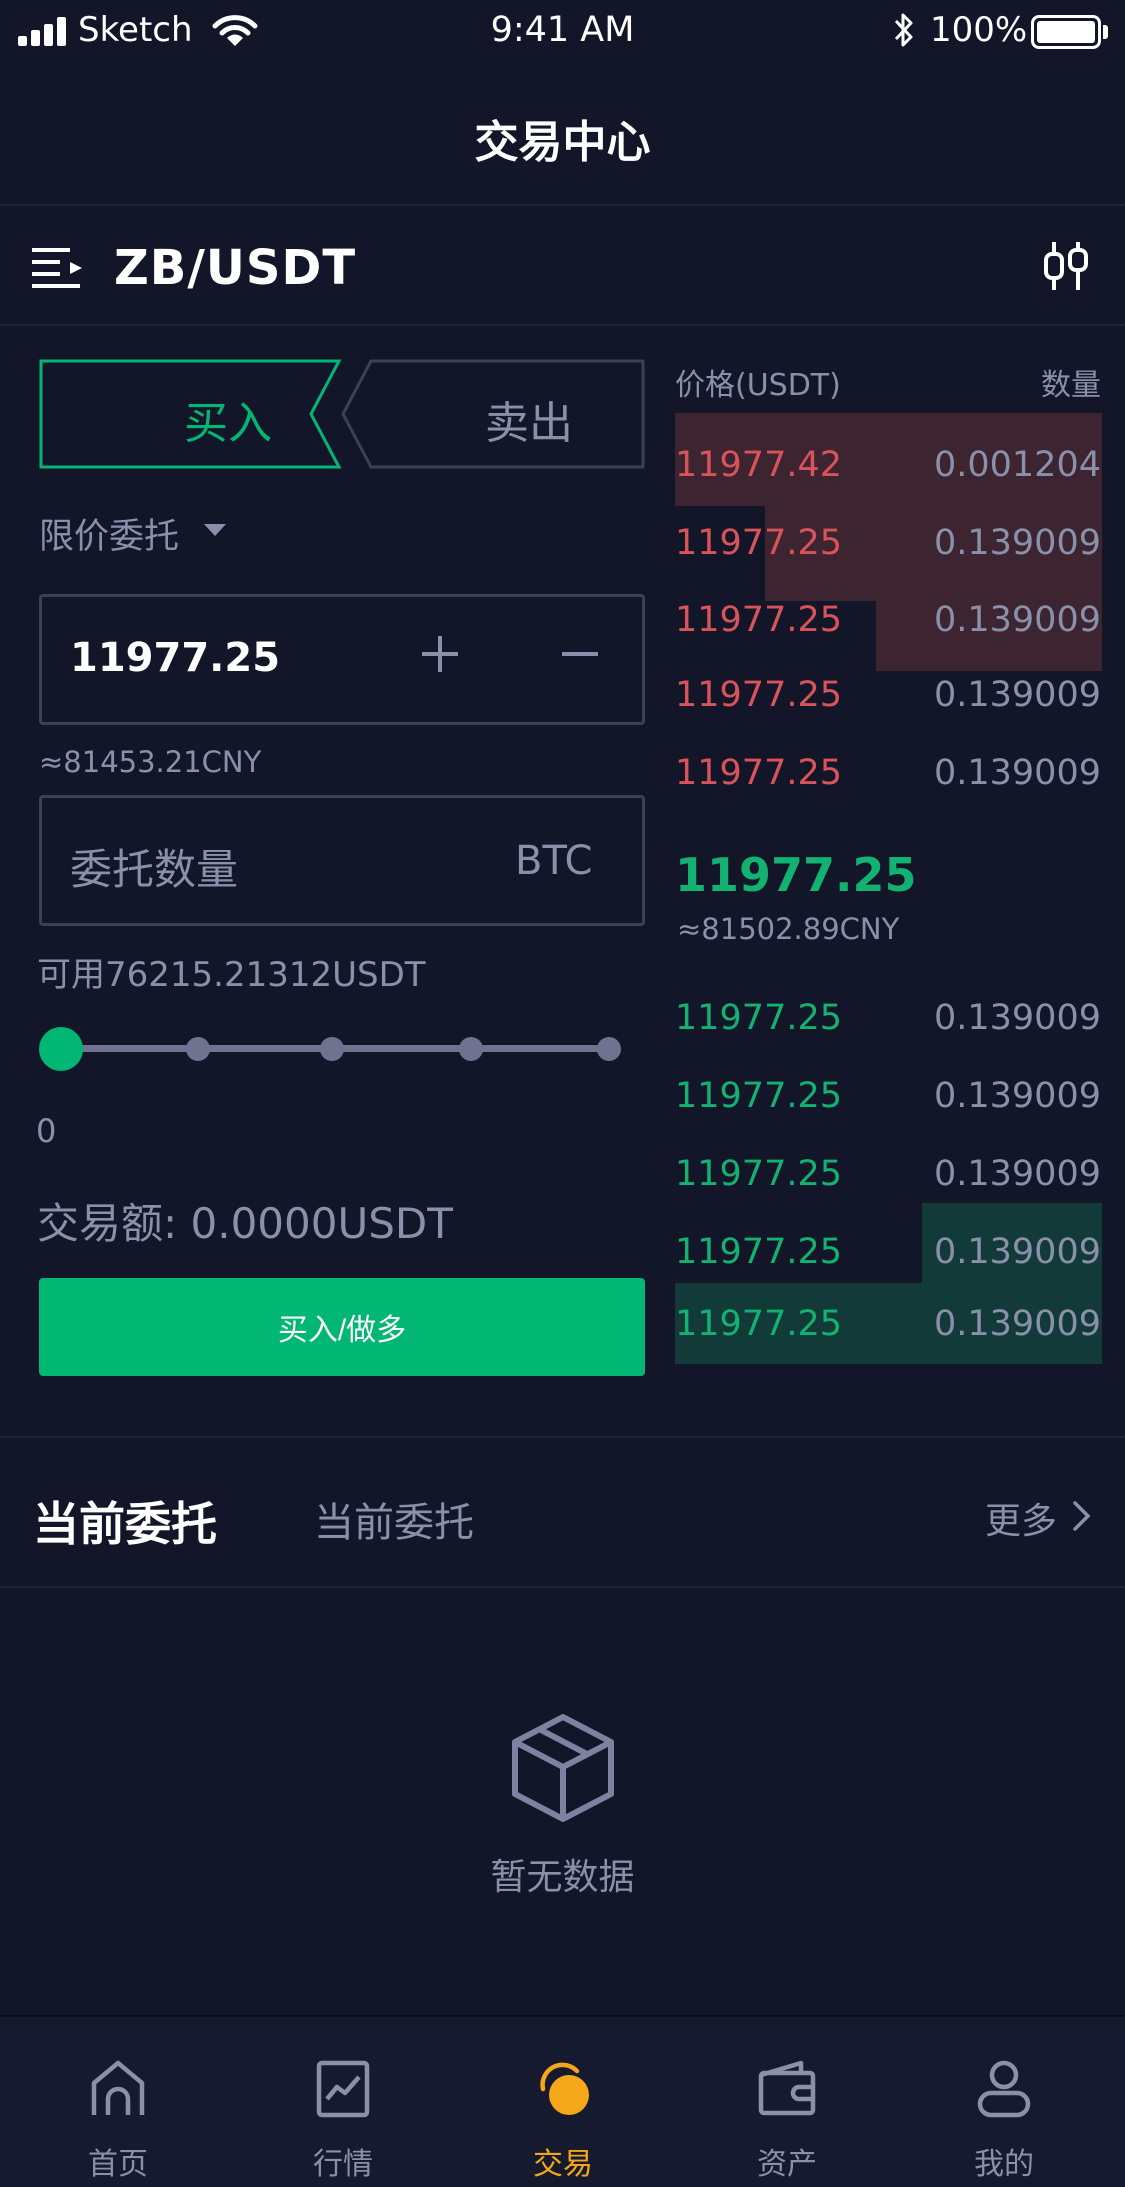 This screenshot has height=2187, width=1125. Describe the element at coordinates (61, 1049) in the screenshot. I see `slider-handle` at that location.